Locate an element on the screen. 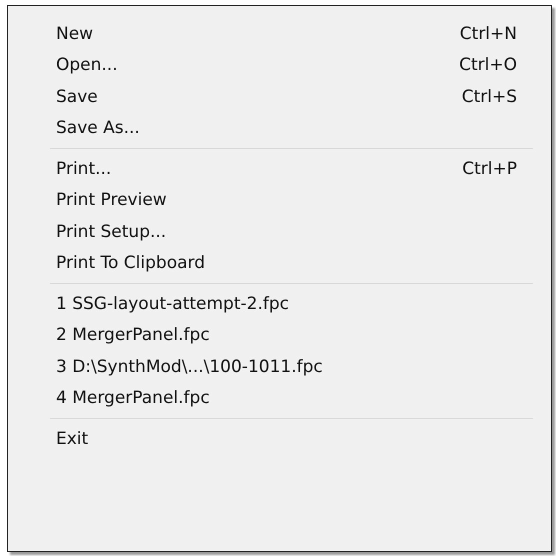 Image resolution: width=556 pixels, height=556 pixels. shortcut-label: Ctrl+N is located at coordinates (489, 34).